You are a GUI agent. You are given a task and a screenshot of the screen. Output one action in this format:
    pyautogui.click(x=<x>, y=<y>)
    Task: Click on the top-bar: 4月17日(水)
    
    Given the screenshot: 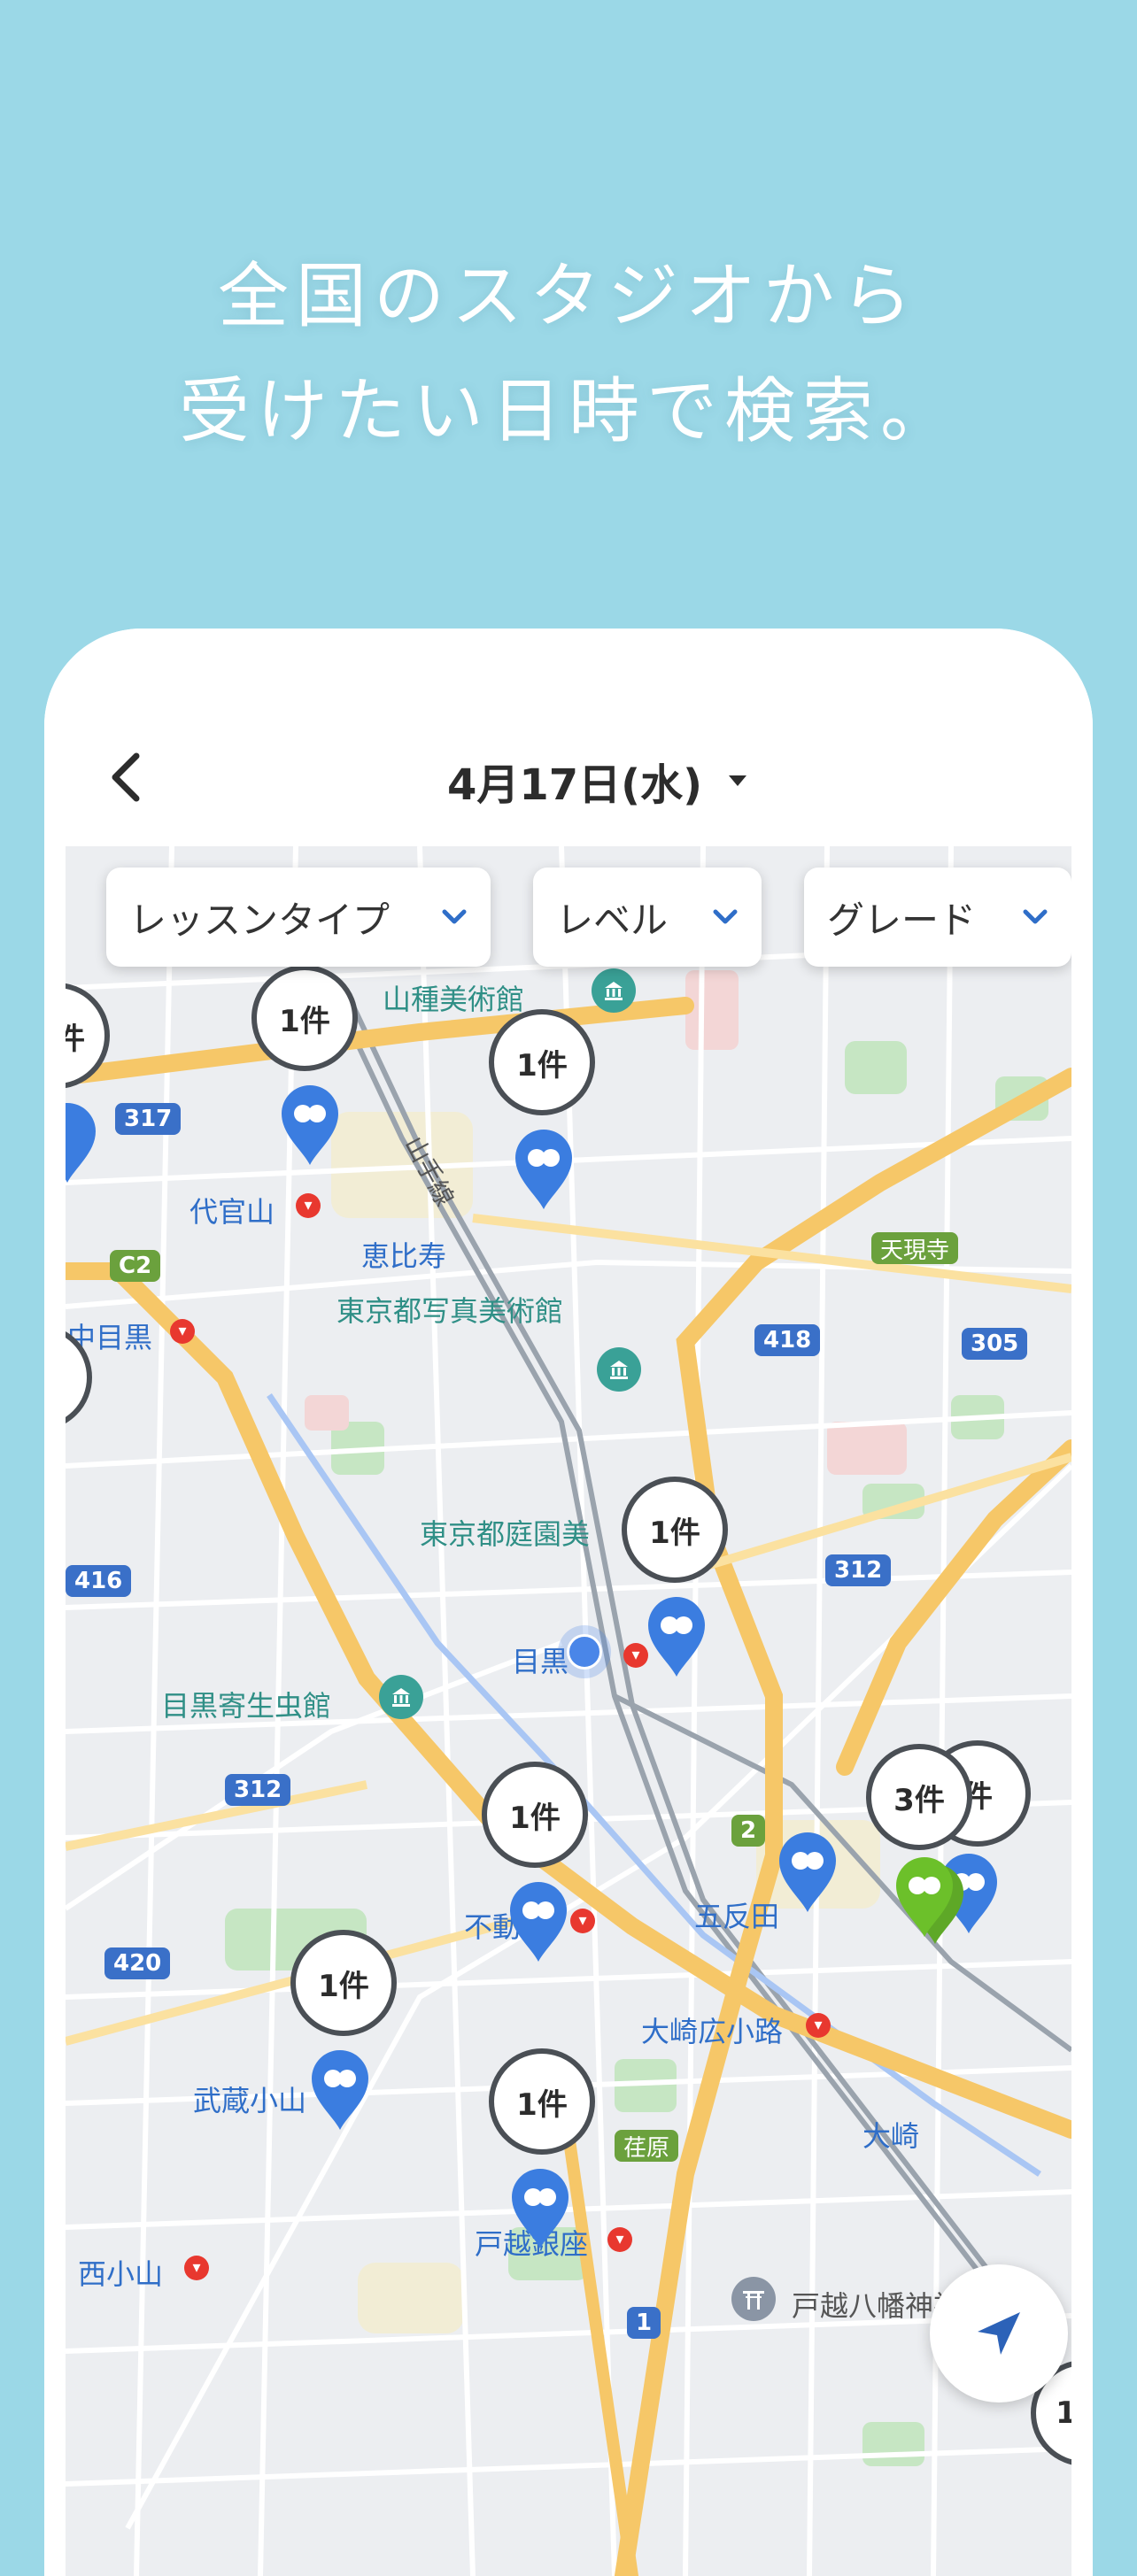 What is the action you would take?
    pyautogui.click(x=568, y=737)
    